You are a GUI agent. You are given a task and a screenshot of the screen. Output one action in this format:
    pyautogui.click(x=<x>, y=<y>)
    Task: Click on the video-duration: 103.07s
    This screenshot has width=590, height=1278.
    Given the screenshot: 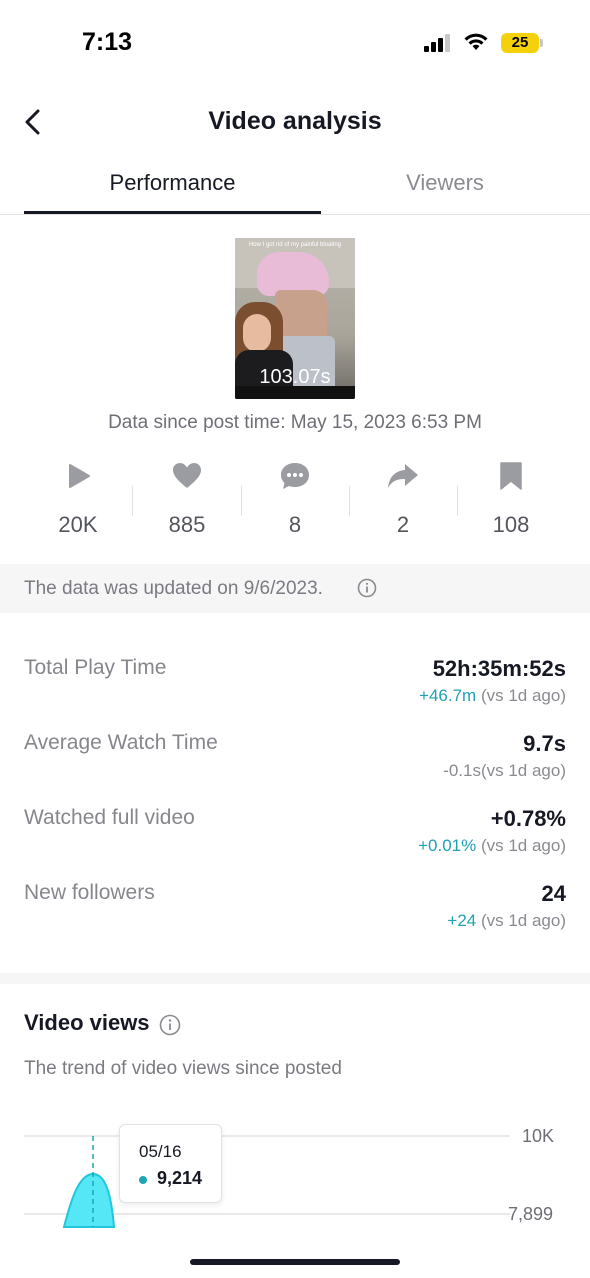 What is the action you would take?
    pyautogui.click(x=295, y=377)
    